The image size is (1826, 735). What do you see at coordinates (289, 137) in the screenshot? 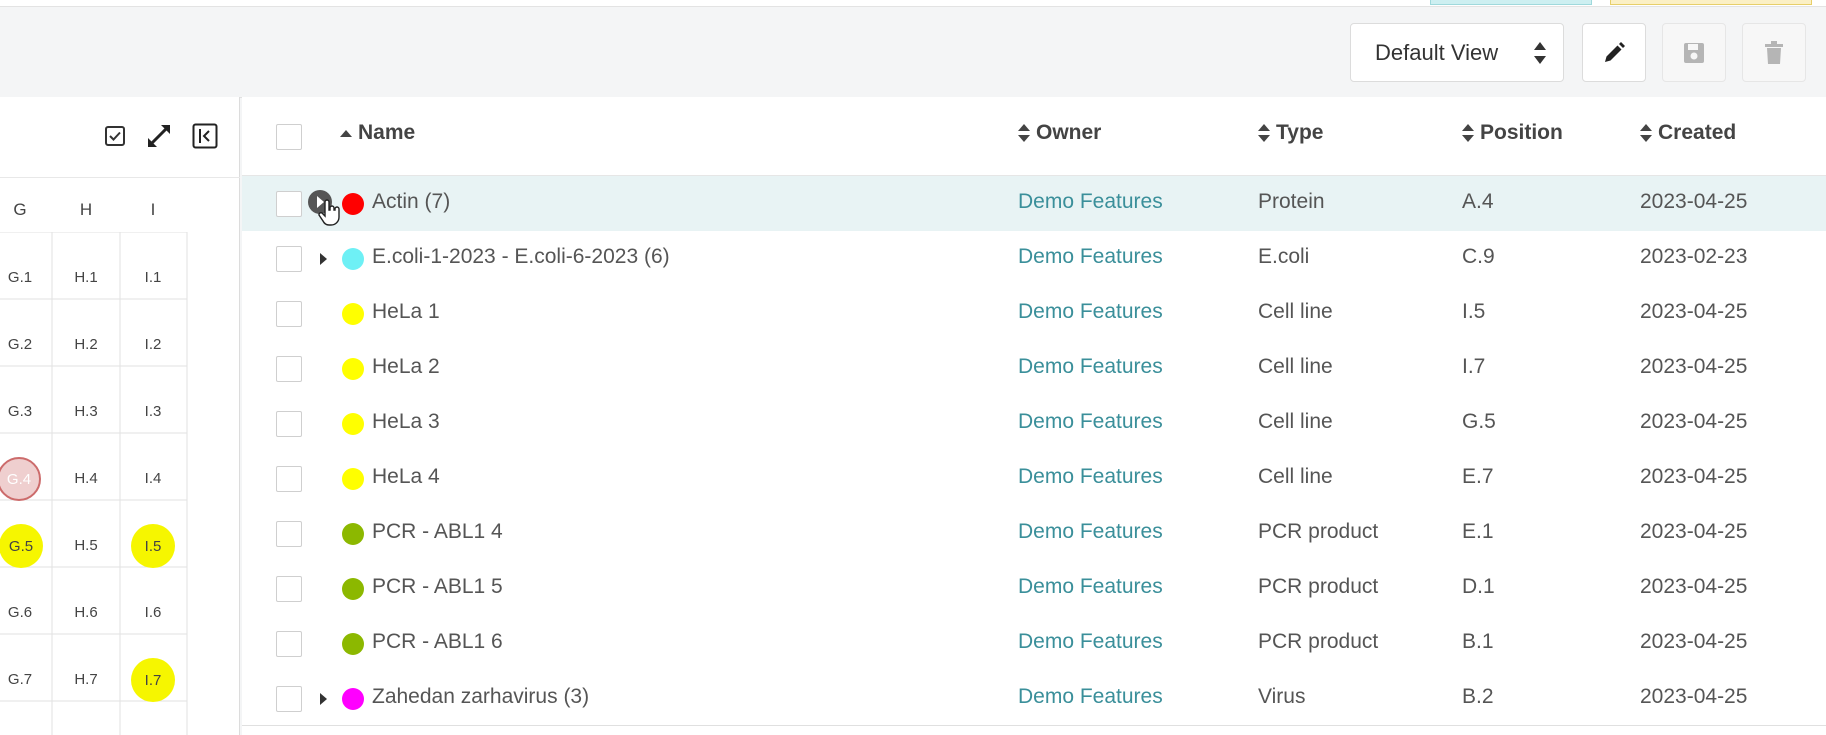
I see `select-all-checkbox` at bounding box center [289, 137].